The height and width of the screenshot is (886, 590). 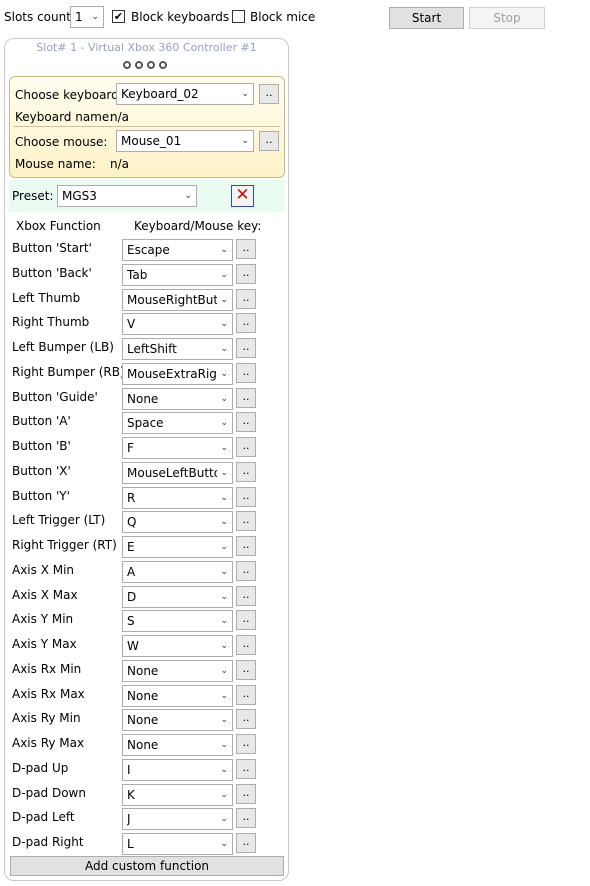 What do you see at coordinates (145, 423) in the screenshot?
I see `mapping-key-value: Space` at bounding box center [145, 423].